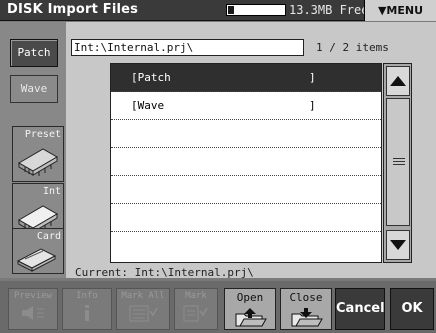  Describe the element at coordinates (42, 134) in the screenshot. I see `preset-device-label: Preset` at that location.